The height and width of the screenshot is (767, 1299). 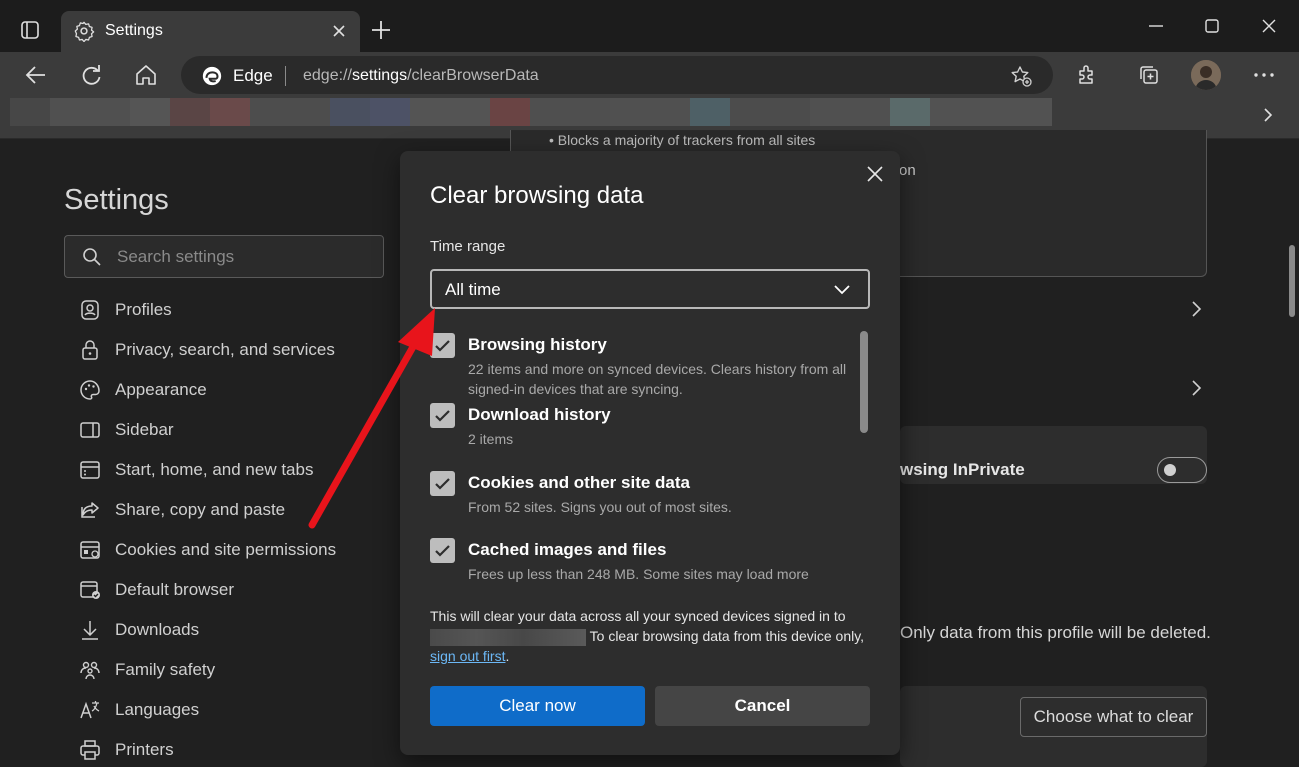 I want to click on sidebar-item-label: Cookies and site permissions, so click(x=226, y=549).